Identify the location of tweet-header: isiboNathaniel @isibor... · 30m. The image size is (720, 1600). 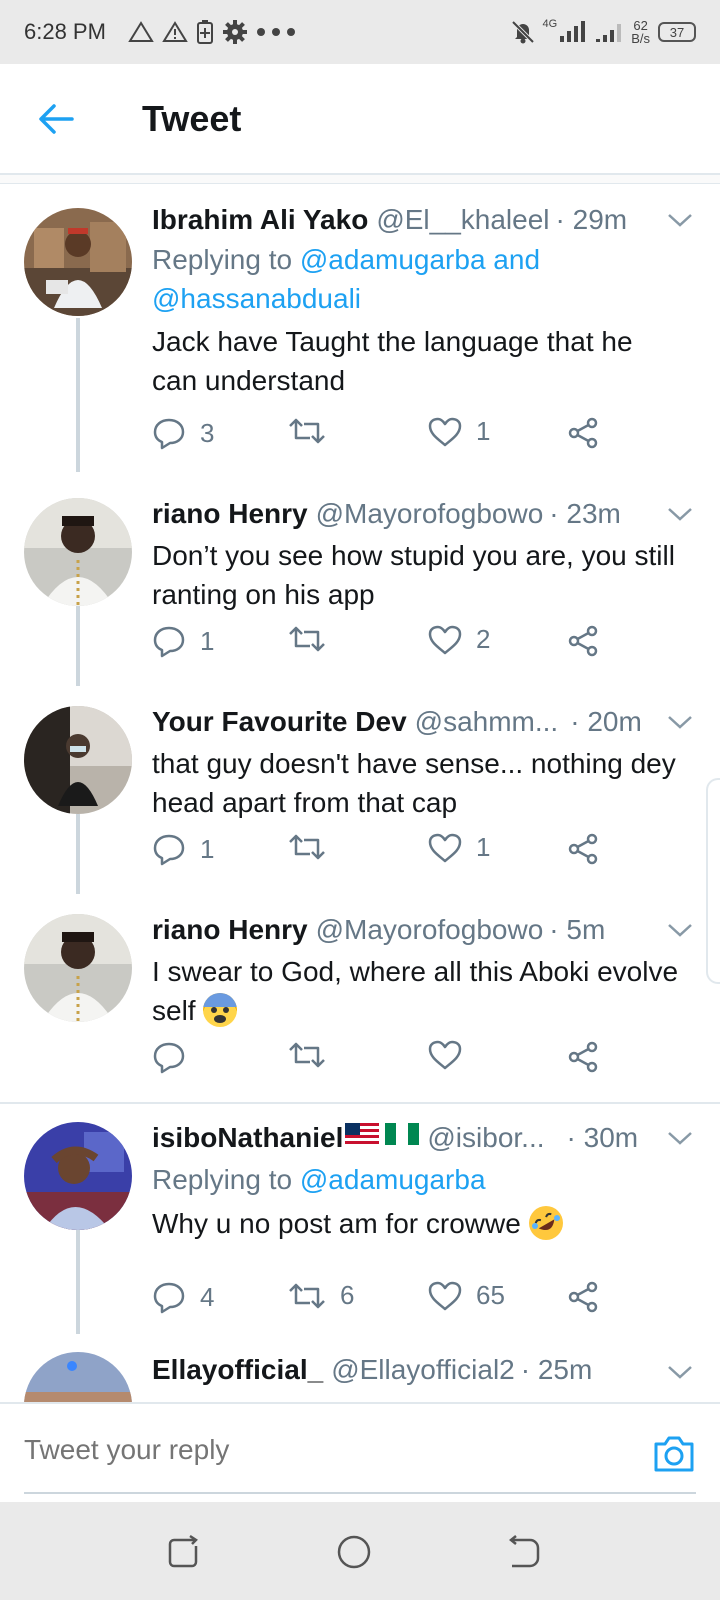
(424, 1138).